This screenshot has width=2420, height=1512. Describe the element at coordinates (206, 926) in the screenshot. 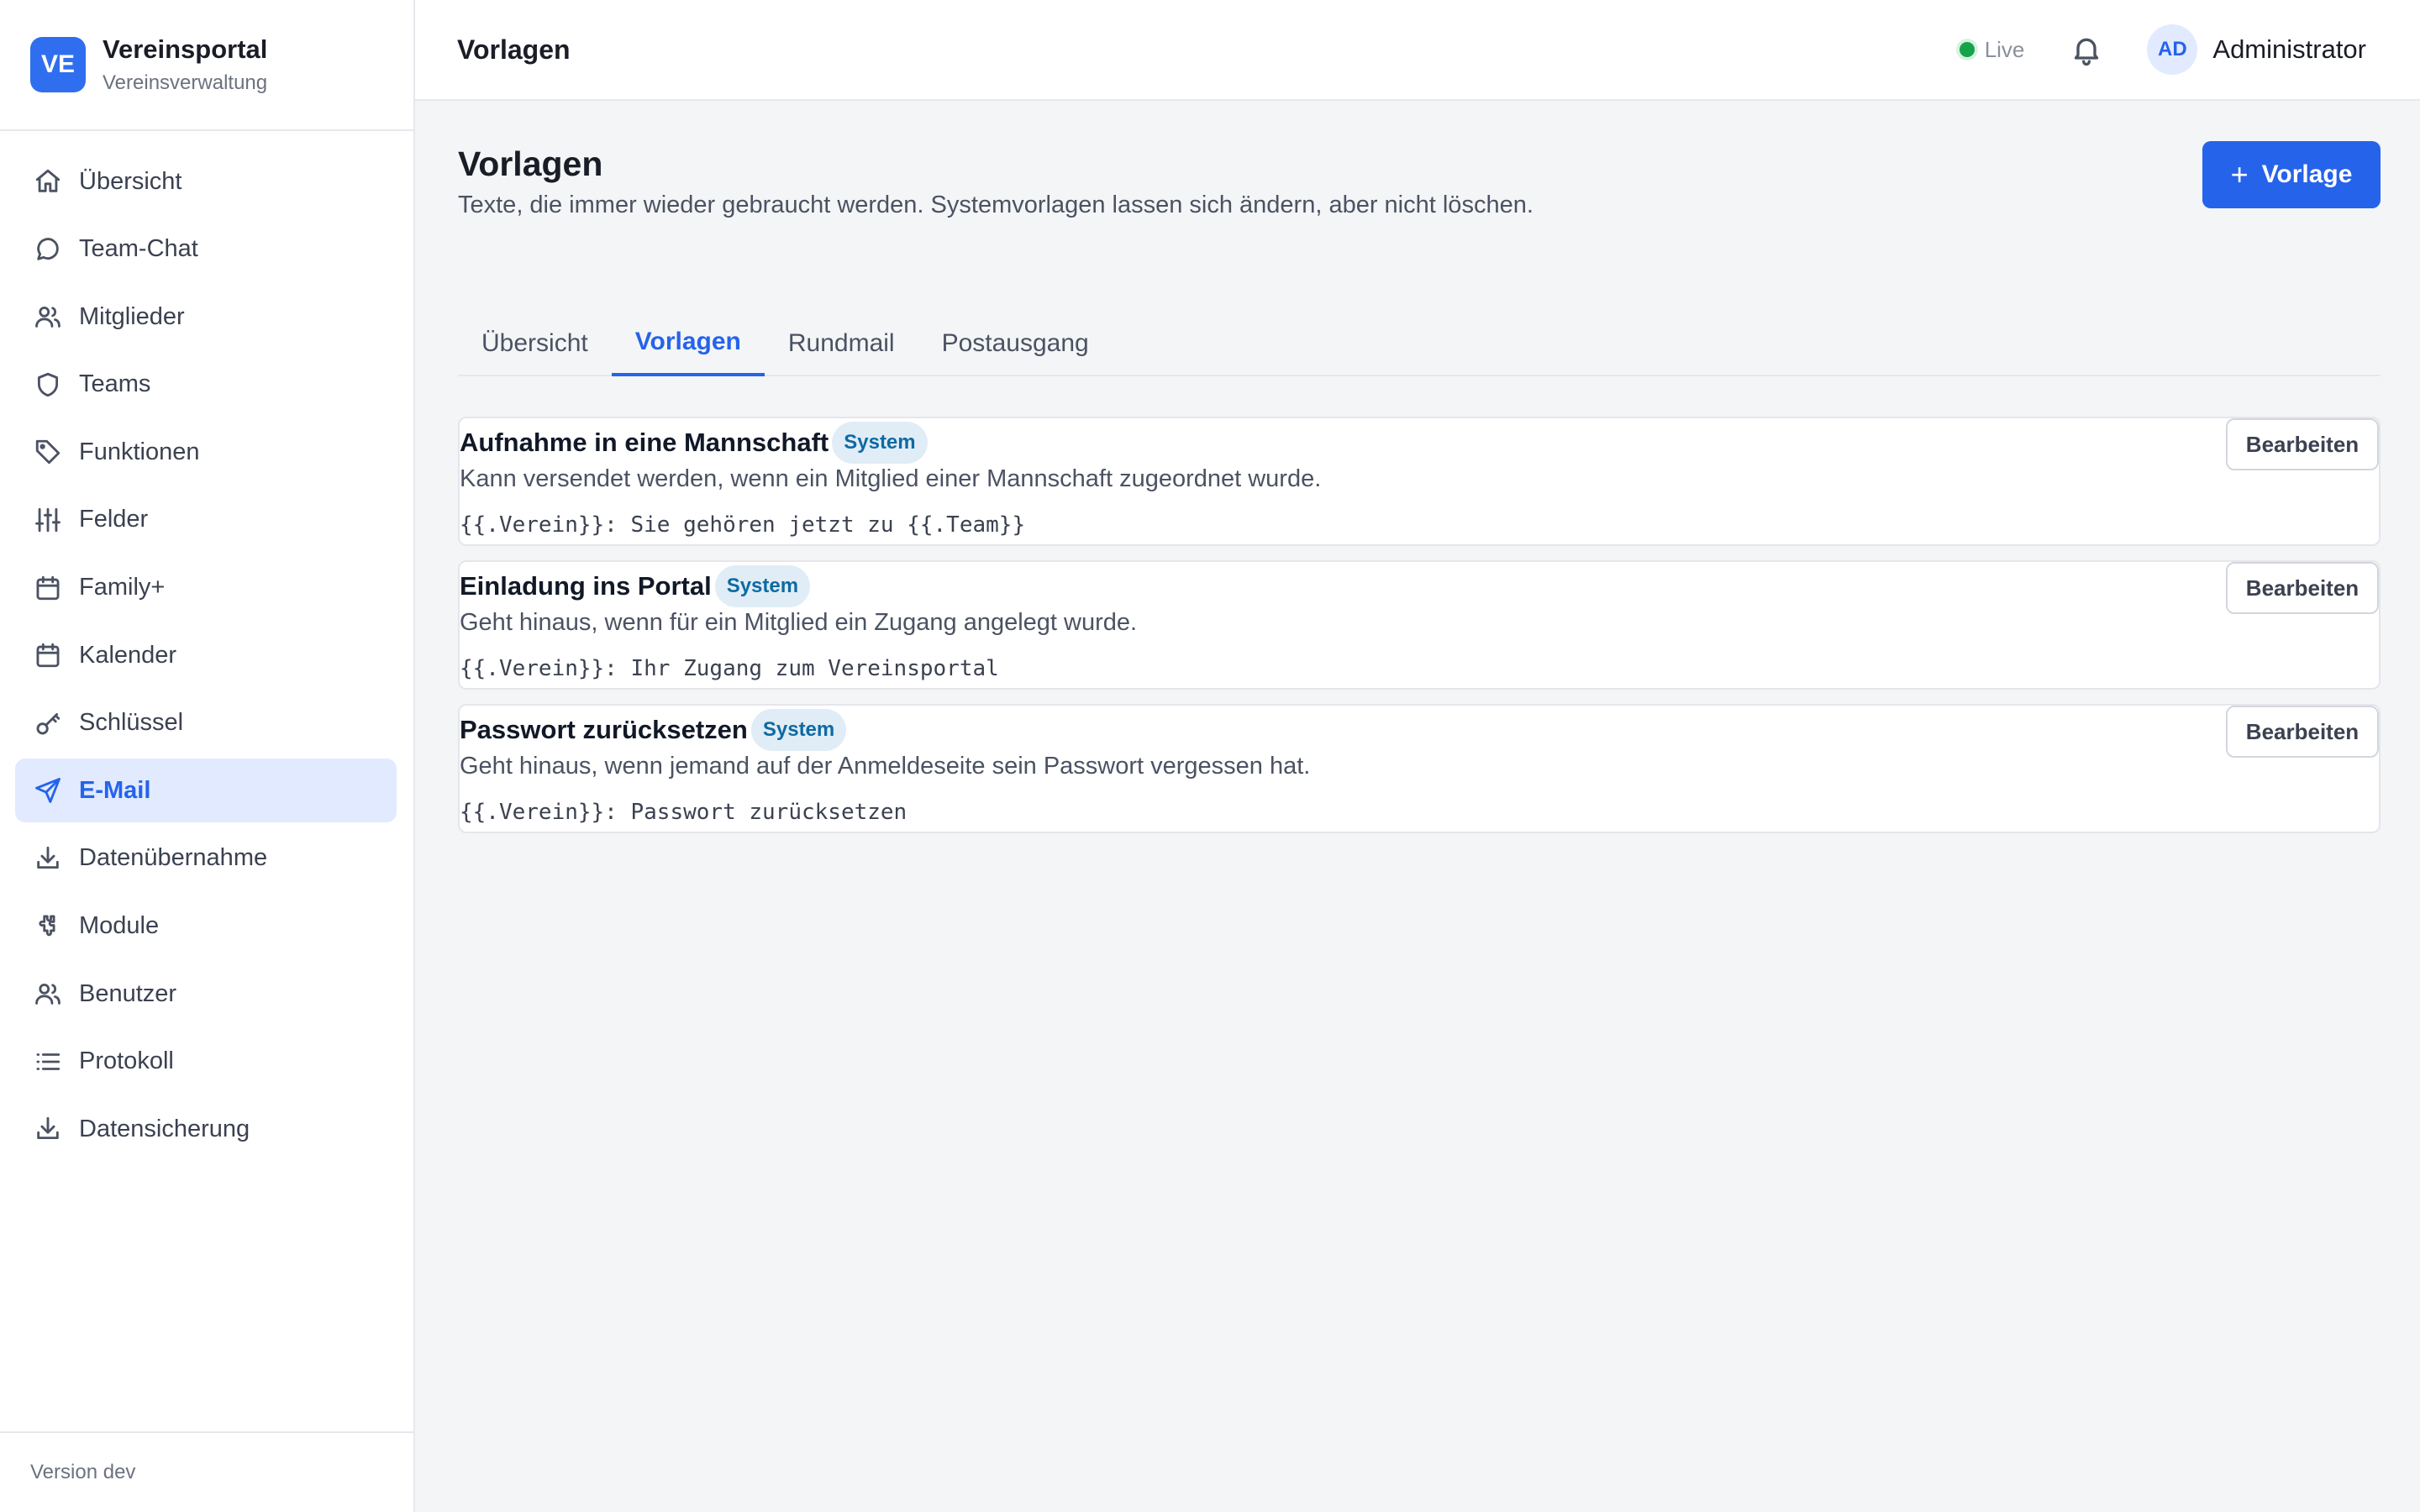

I see `sidebar-item-module: Module` at that location.